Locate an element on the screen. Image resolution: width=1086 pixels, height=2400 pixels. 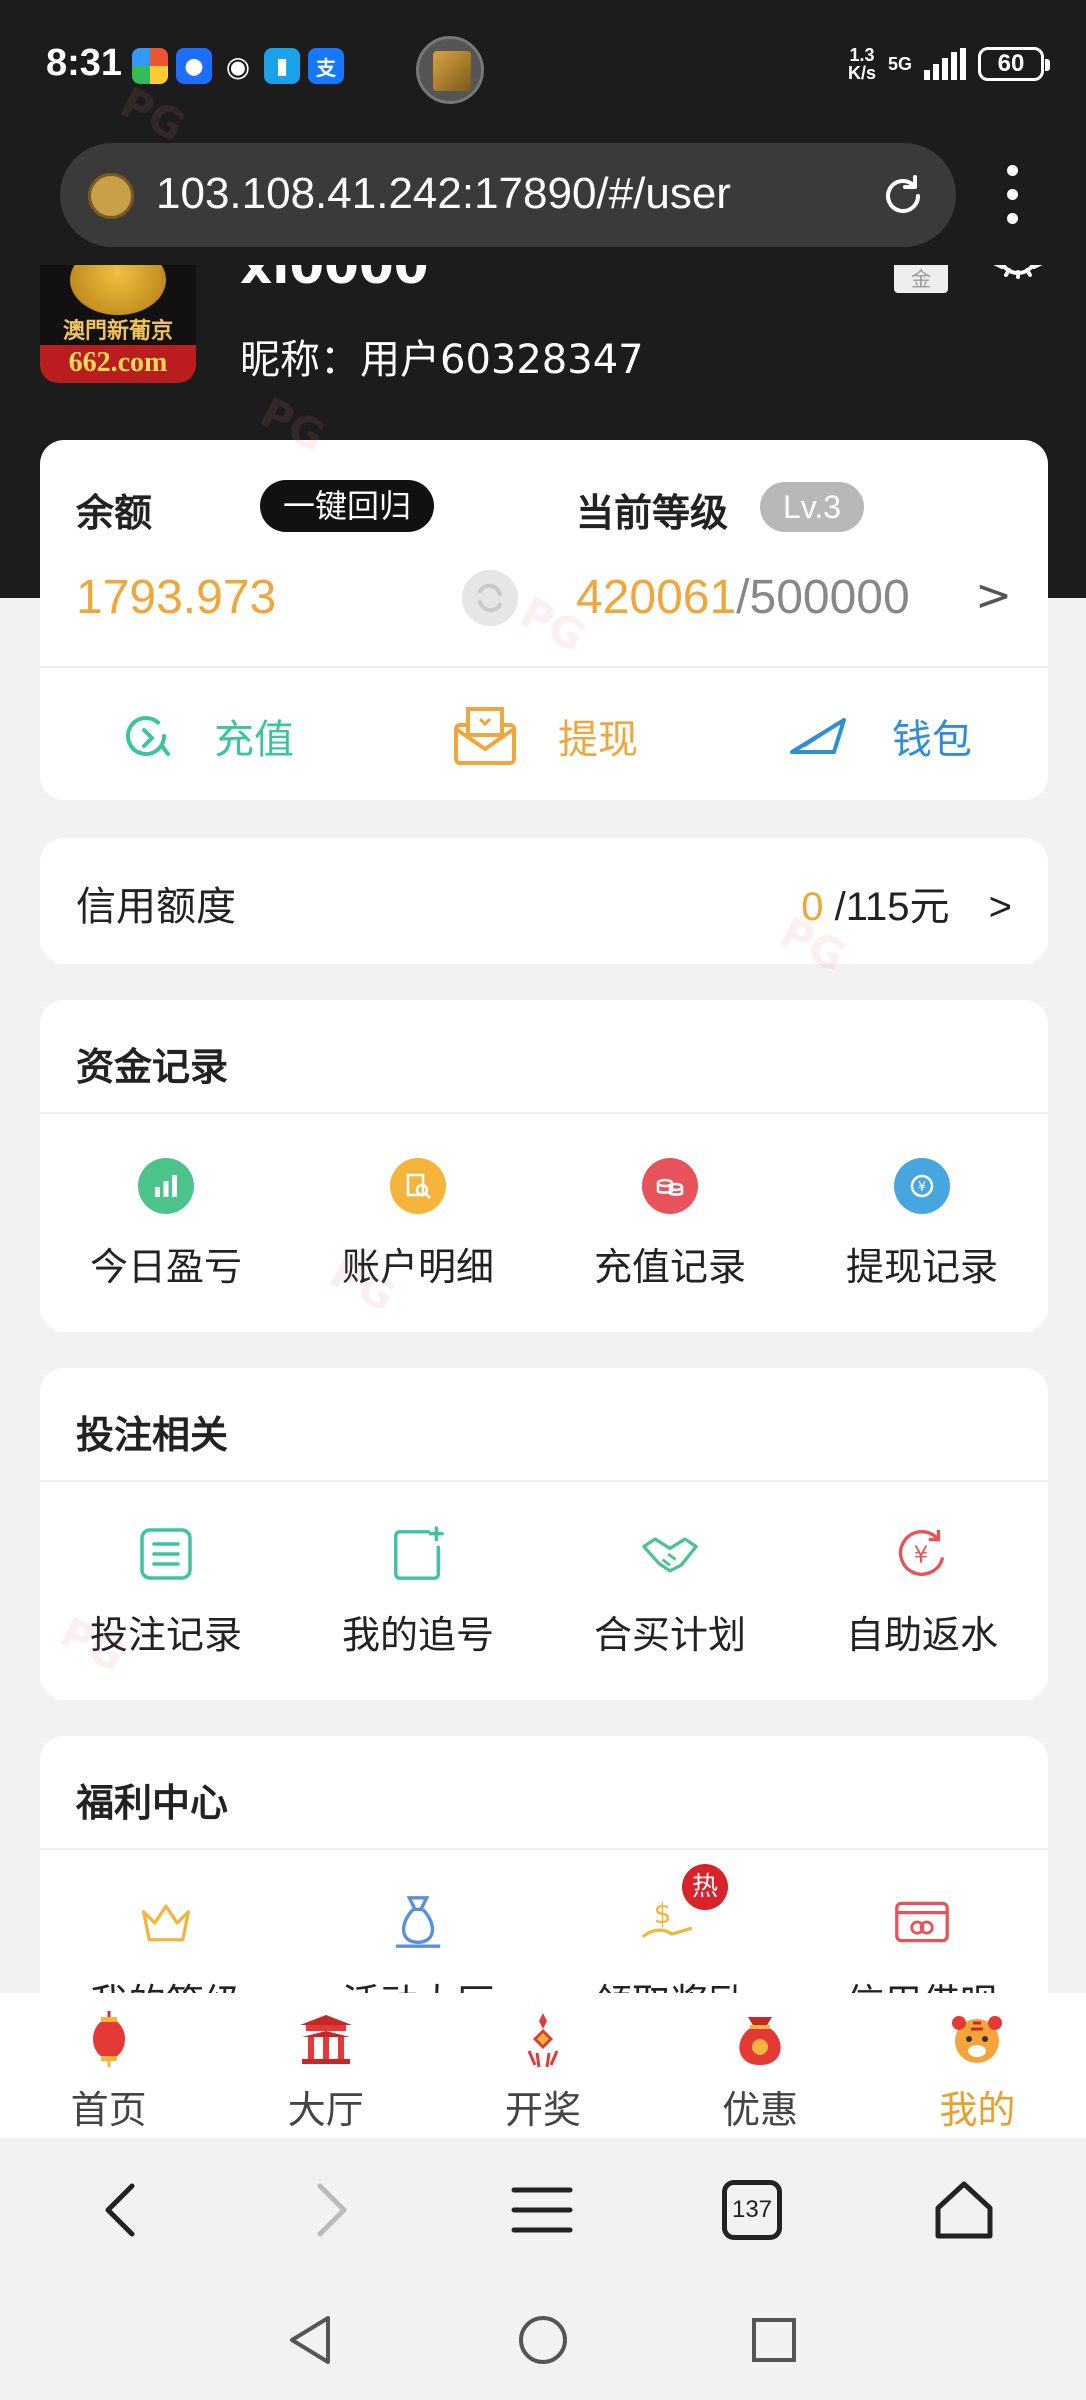
tab-mine: 我的 is located at coordinates (977, 2065).